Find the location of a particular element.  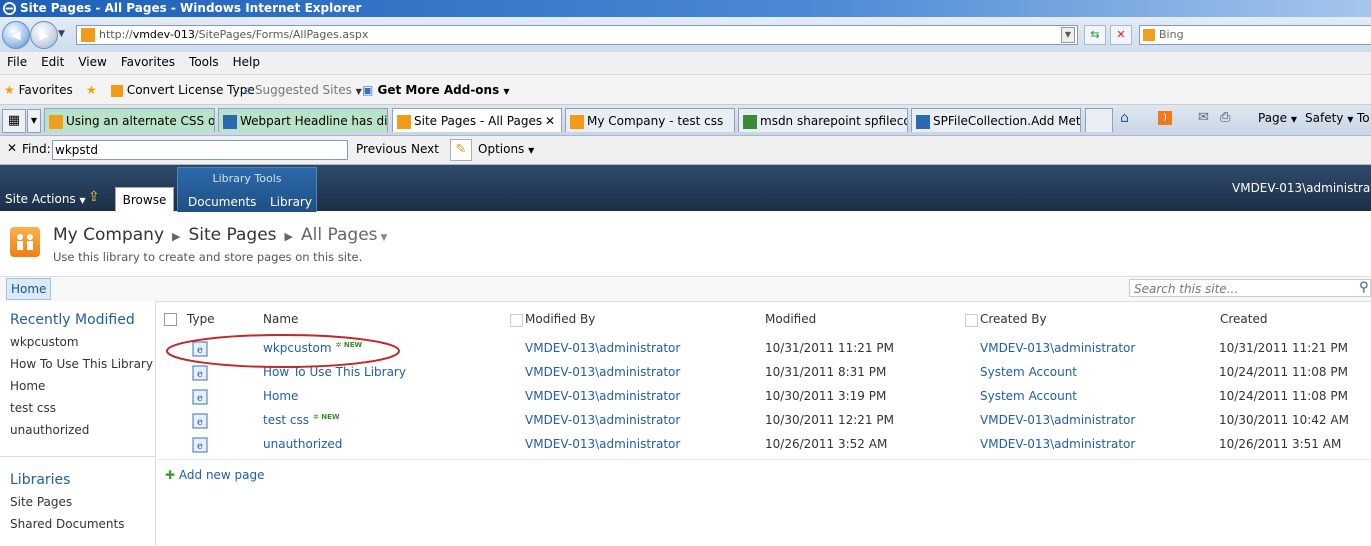

column-header-type: Type is located at coordinates (201, 319).